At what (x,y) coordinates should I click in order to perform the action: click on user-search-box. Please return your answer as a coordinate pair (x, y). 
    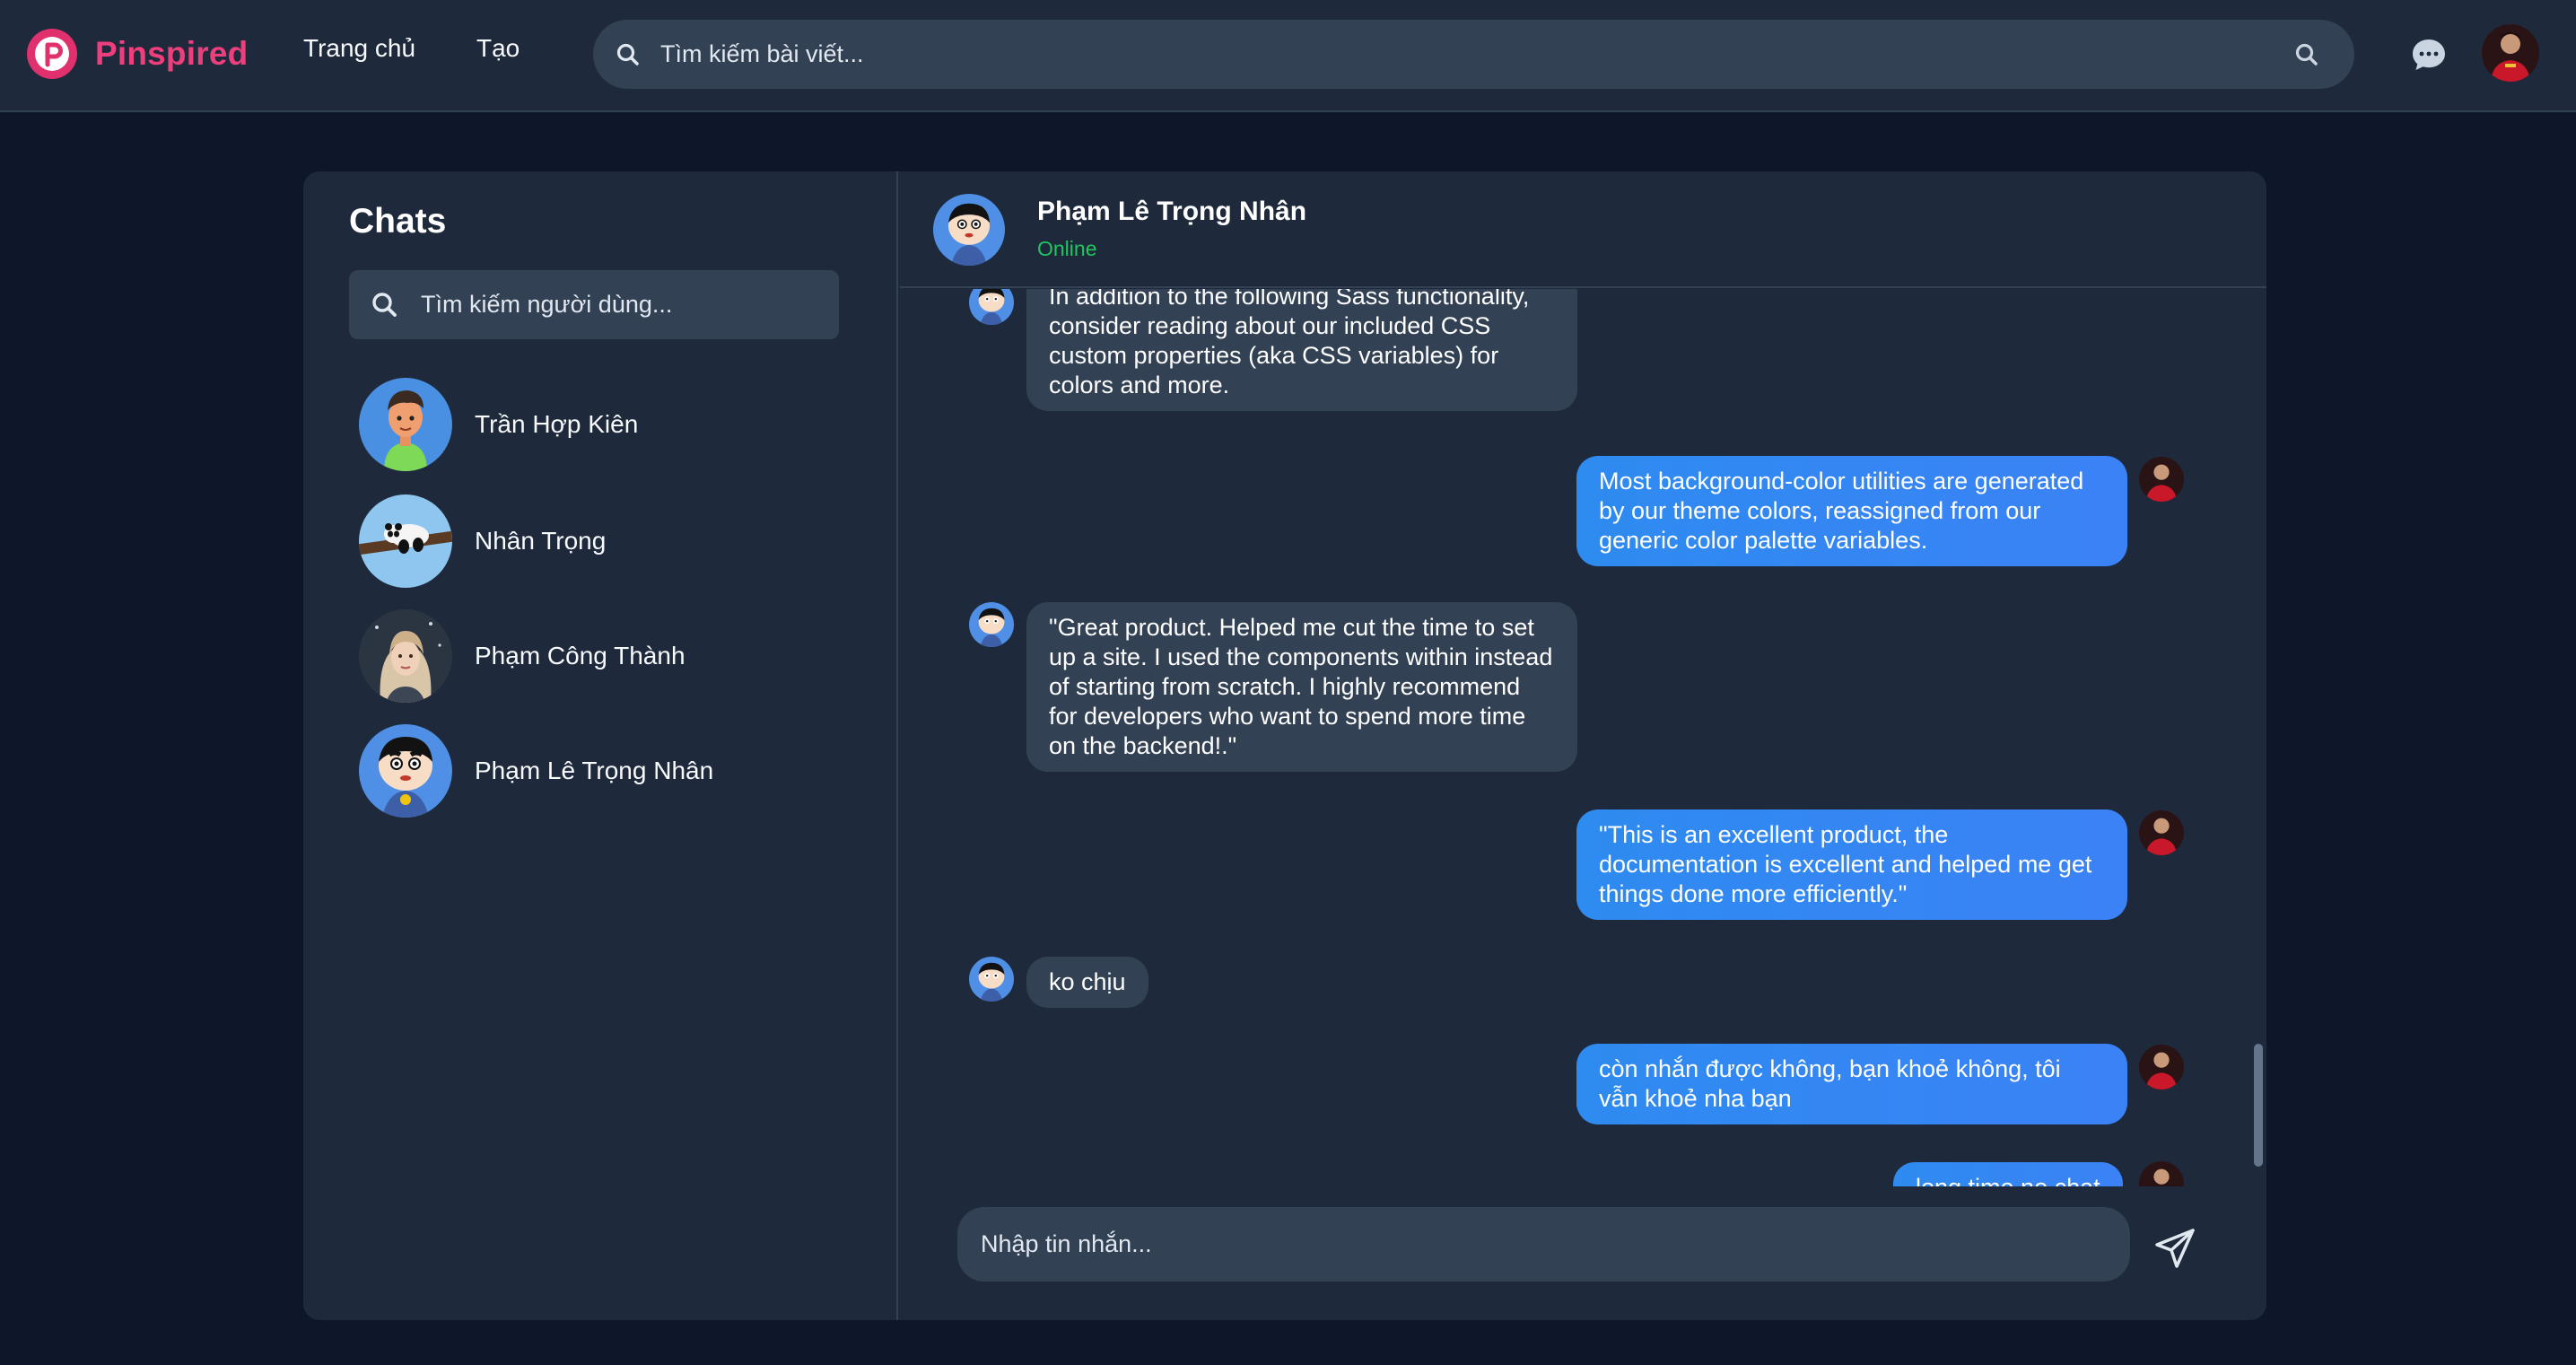
    Looking at the image, I should click on (594, 304).